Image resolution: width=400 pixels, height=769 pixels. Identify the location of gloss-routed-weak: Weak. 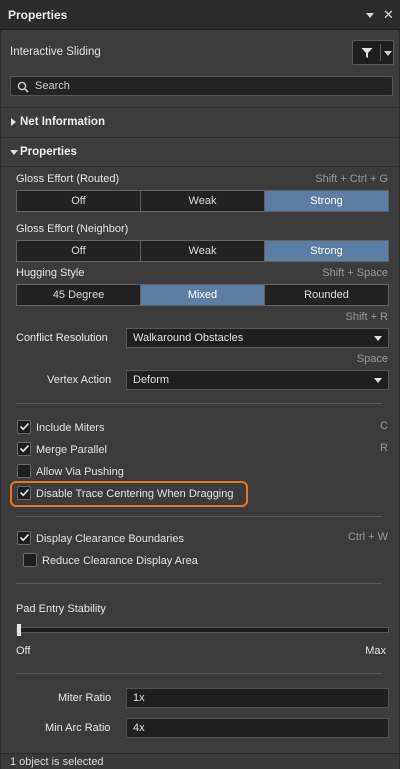
(203, 201).